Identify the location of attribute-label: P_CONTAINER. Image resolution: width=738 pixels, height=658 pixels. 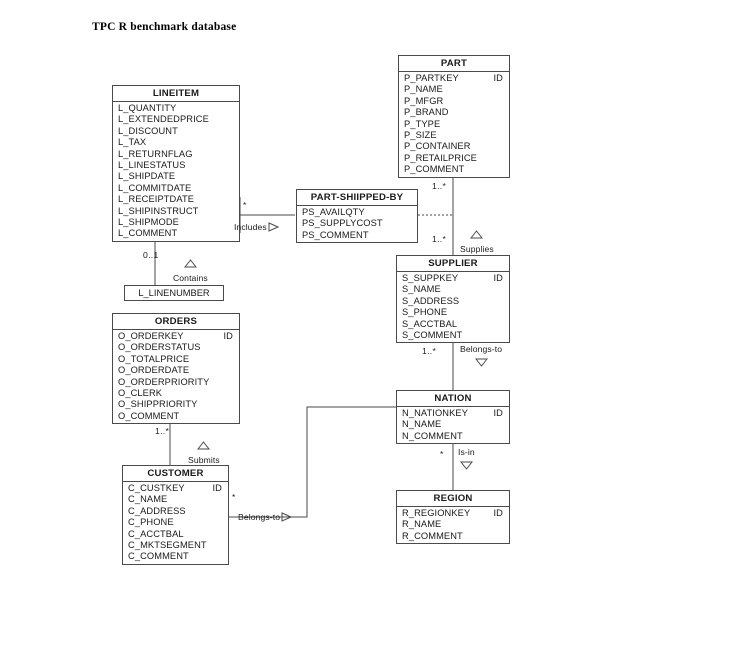
(437, 146).